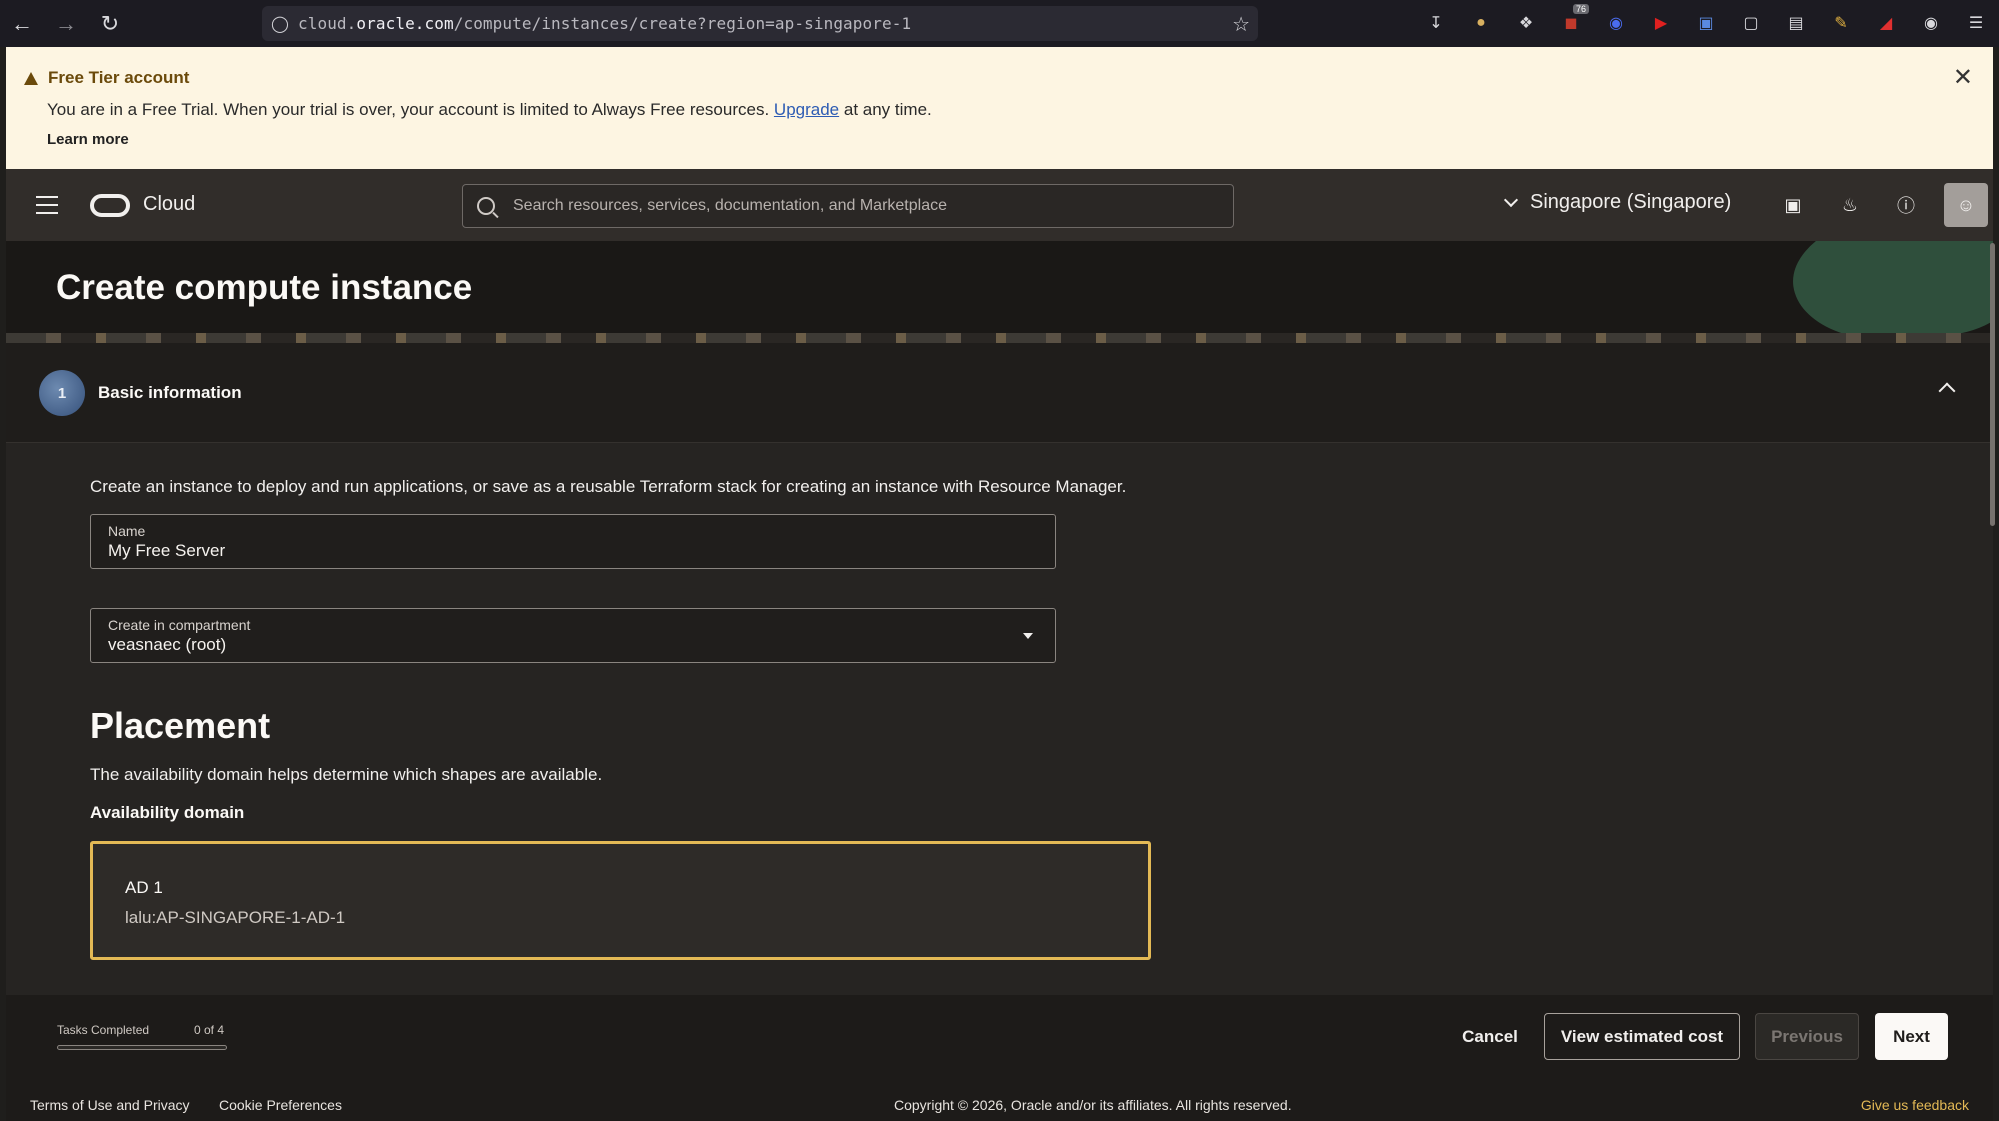  I want to click on dropdown-caret-icon, so click(1028, 636).